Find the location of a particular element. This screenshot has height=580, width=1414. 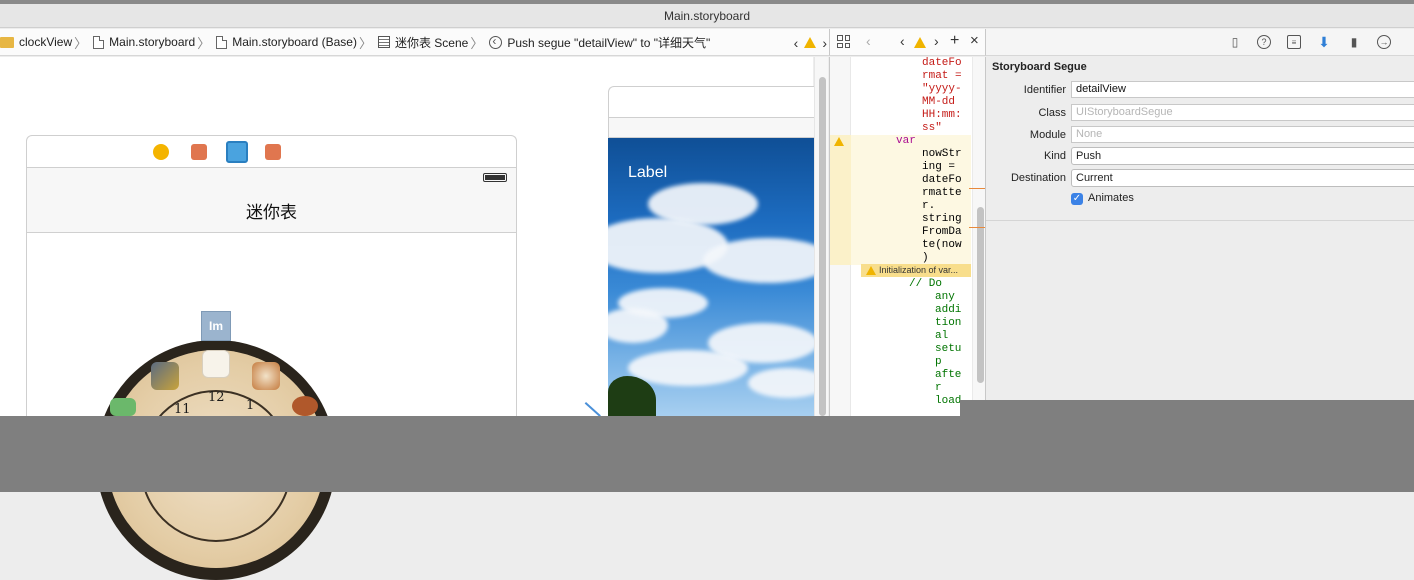

identifier-field: detailView is located at coordinates (1242, 89).